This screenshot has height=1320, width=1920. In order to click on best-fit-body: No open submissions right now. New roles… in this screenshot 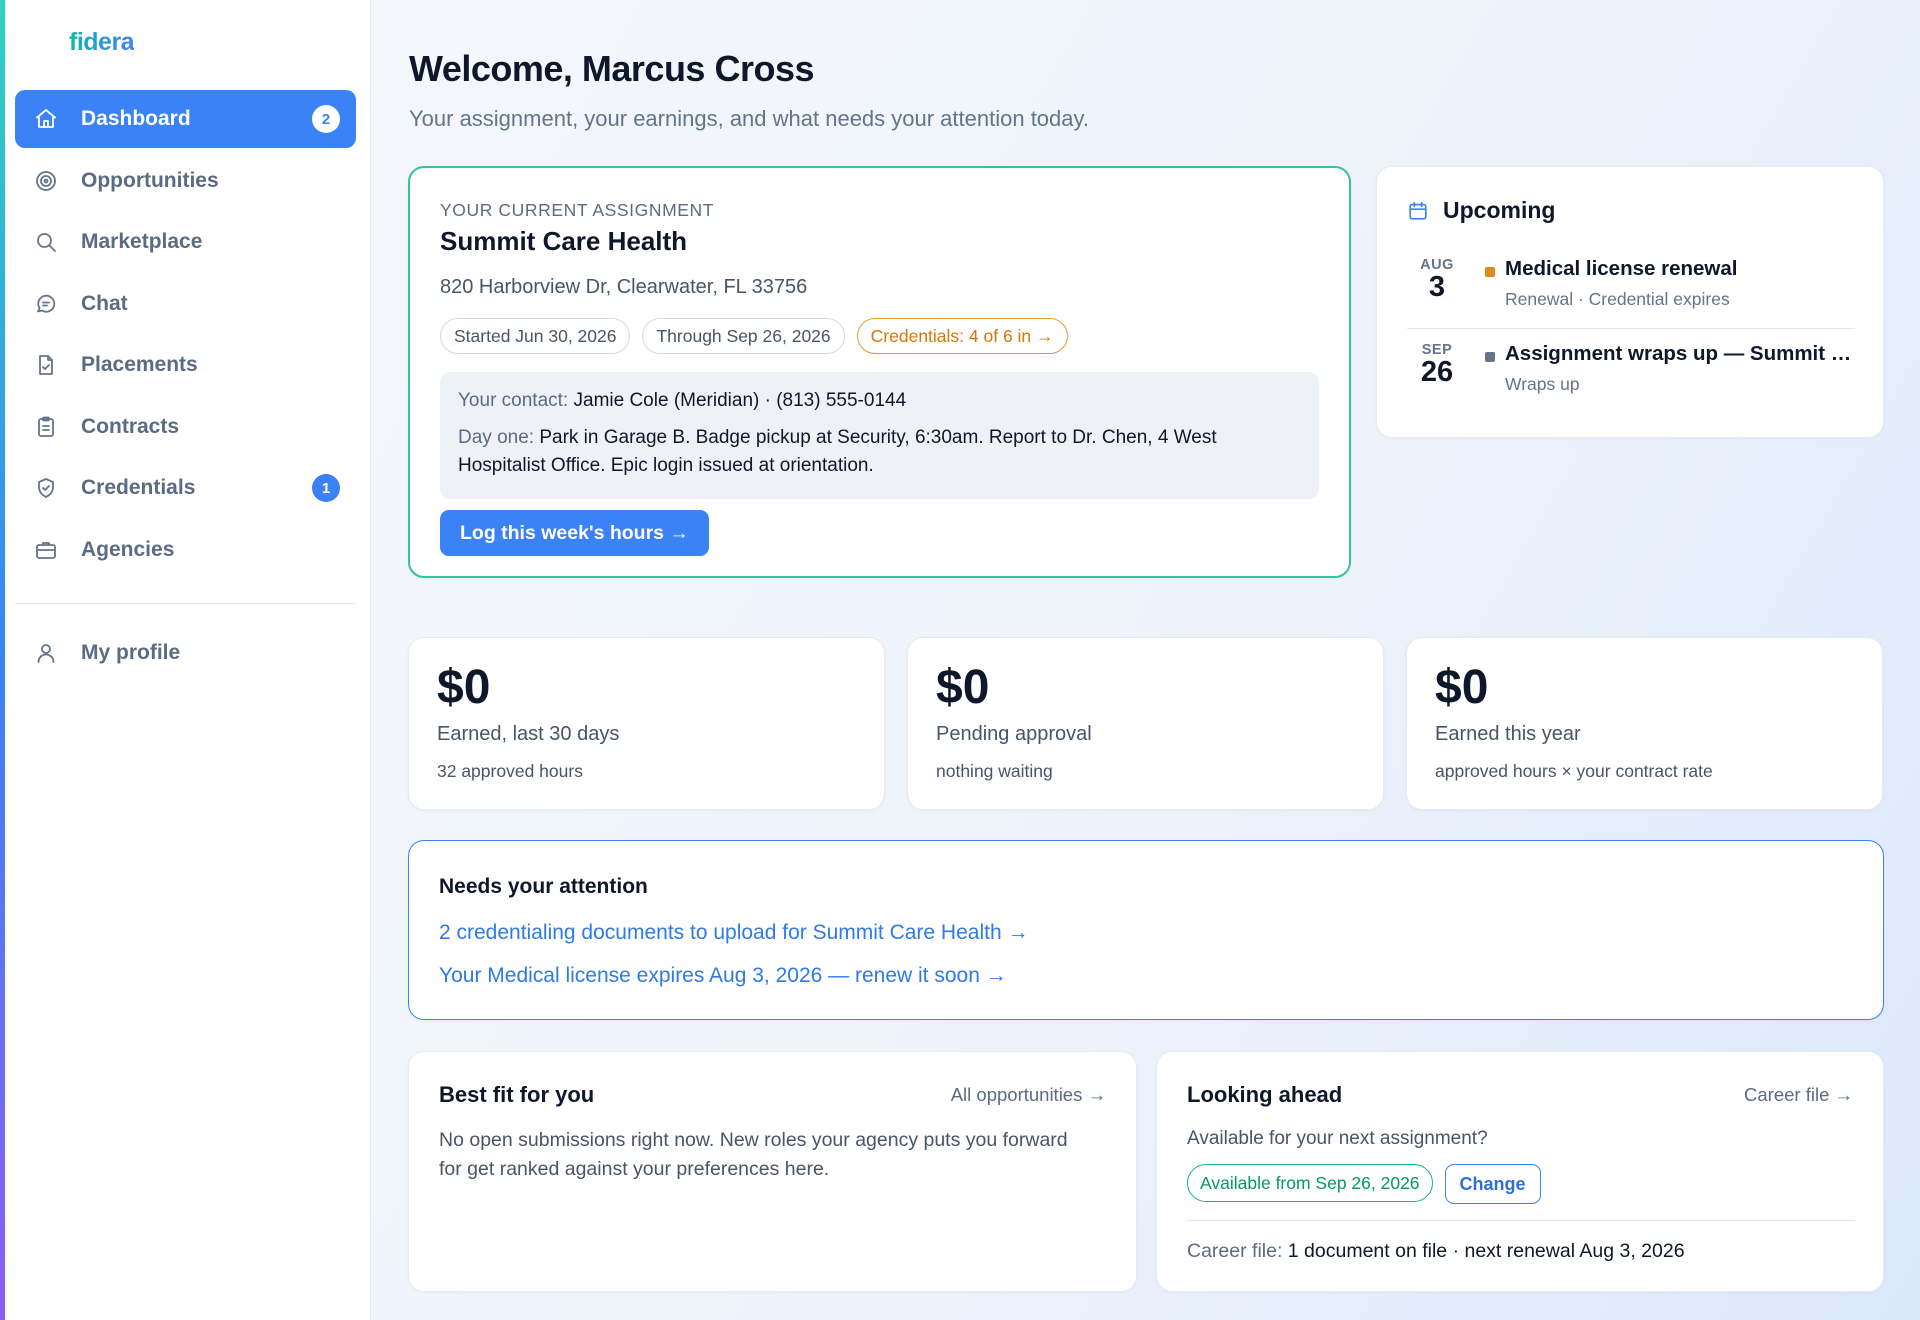, I will do `click(753, 1154)`.